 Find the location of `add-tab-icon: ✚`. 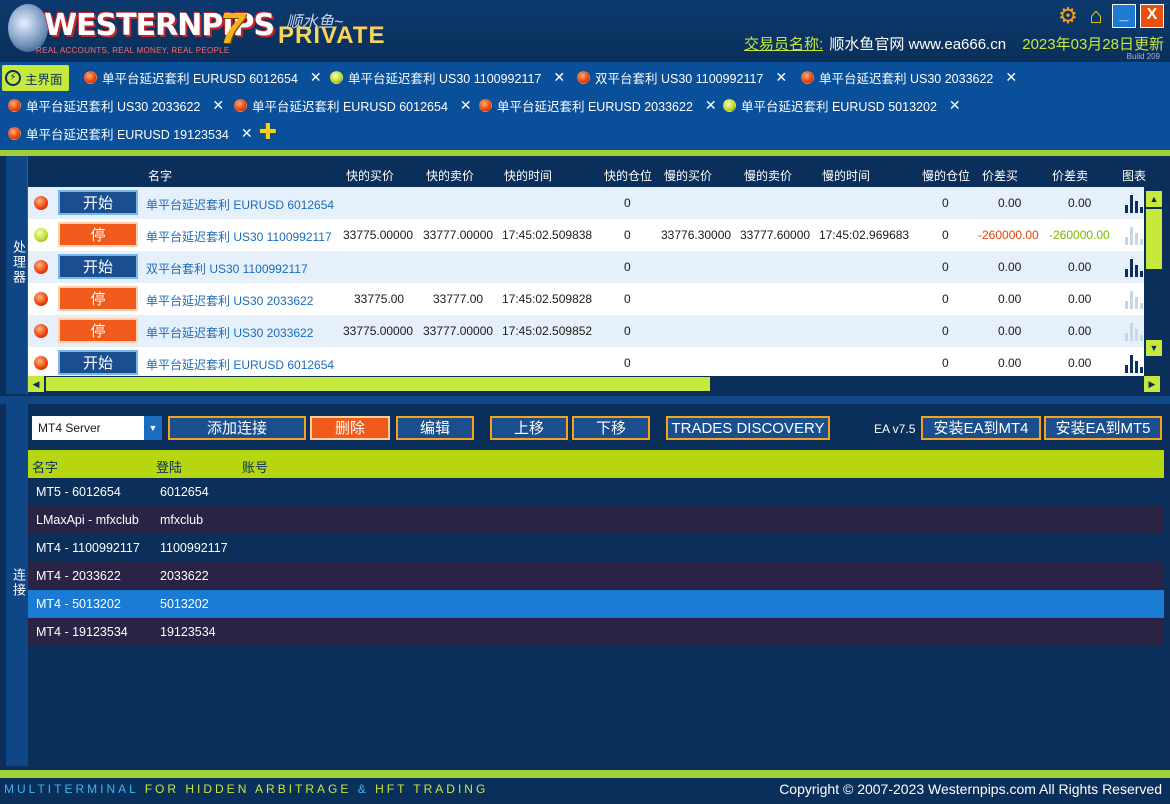

add-tab-icon: ✚ is located at coordinates (268, 132).